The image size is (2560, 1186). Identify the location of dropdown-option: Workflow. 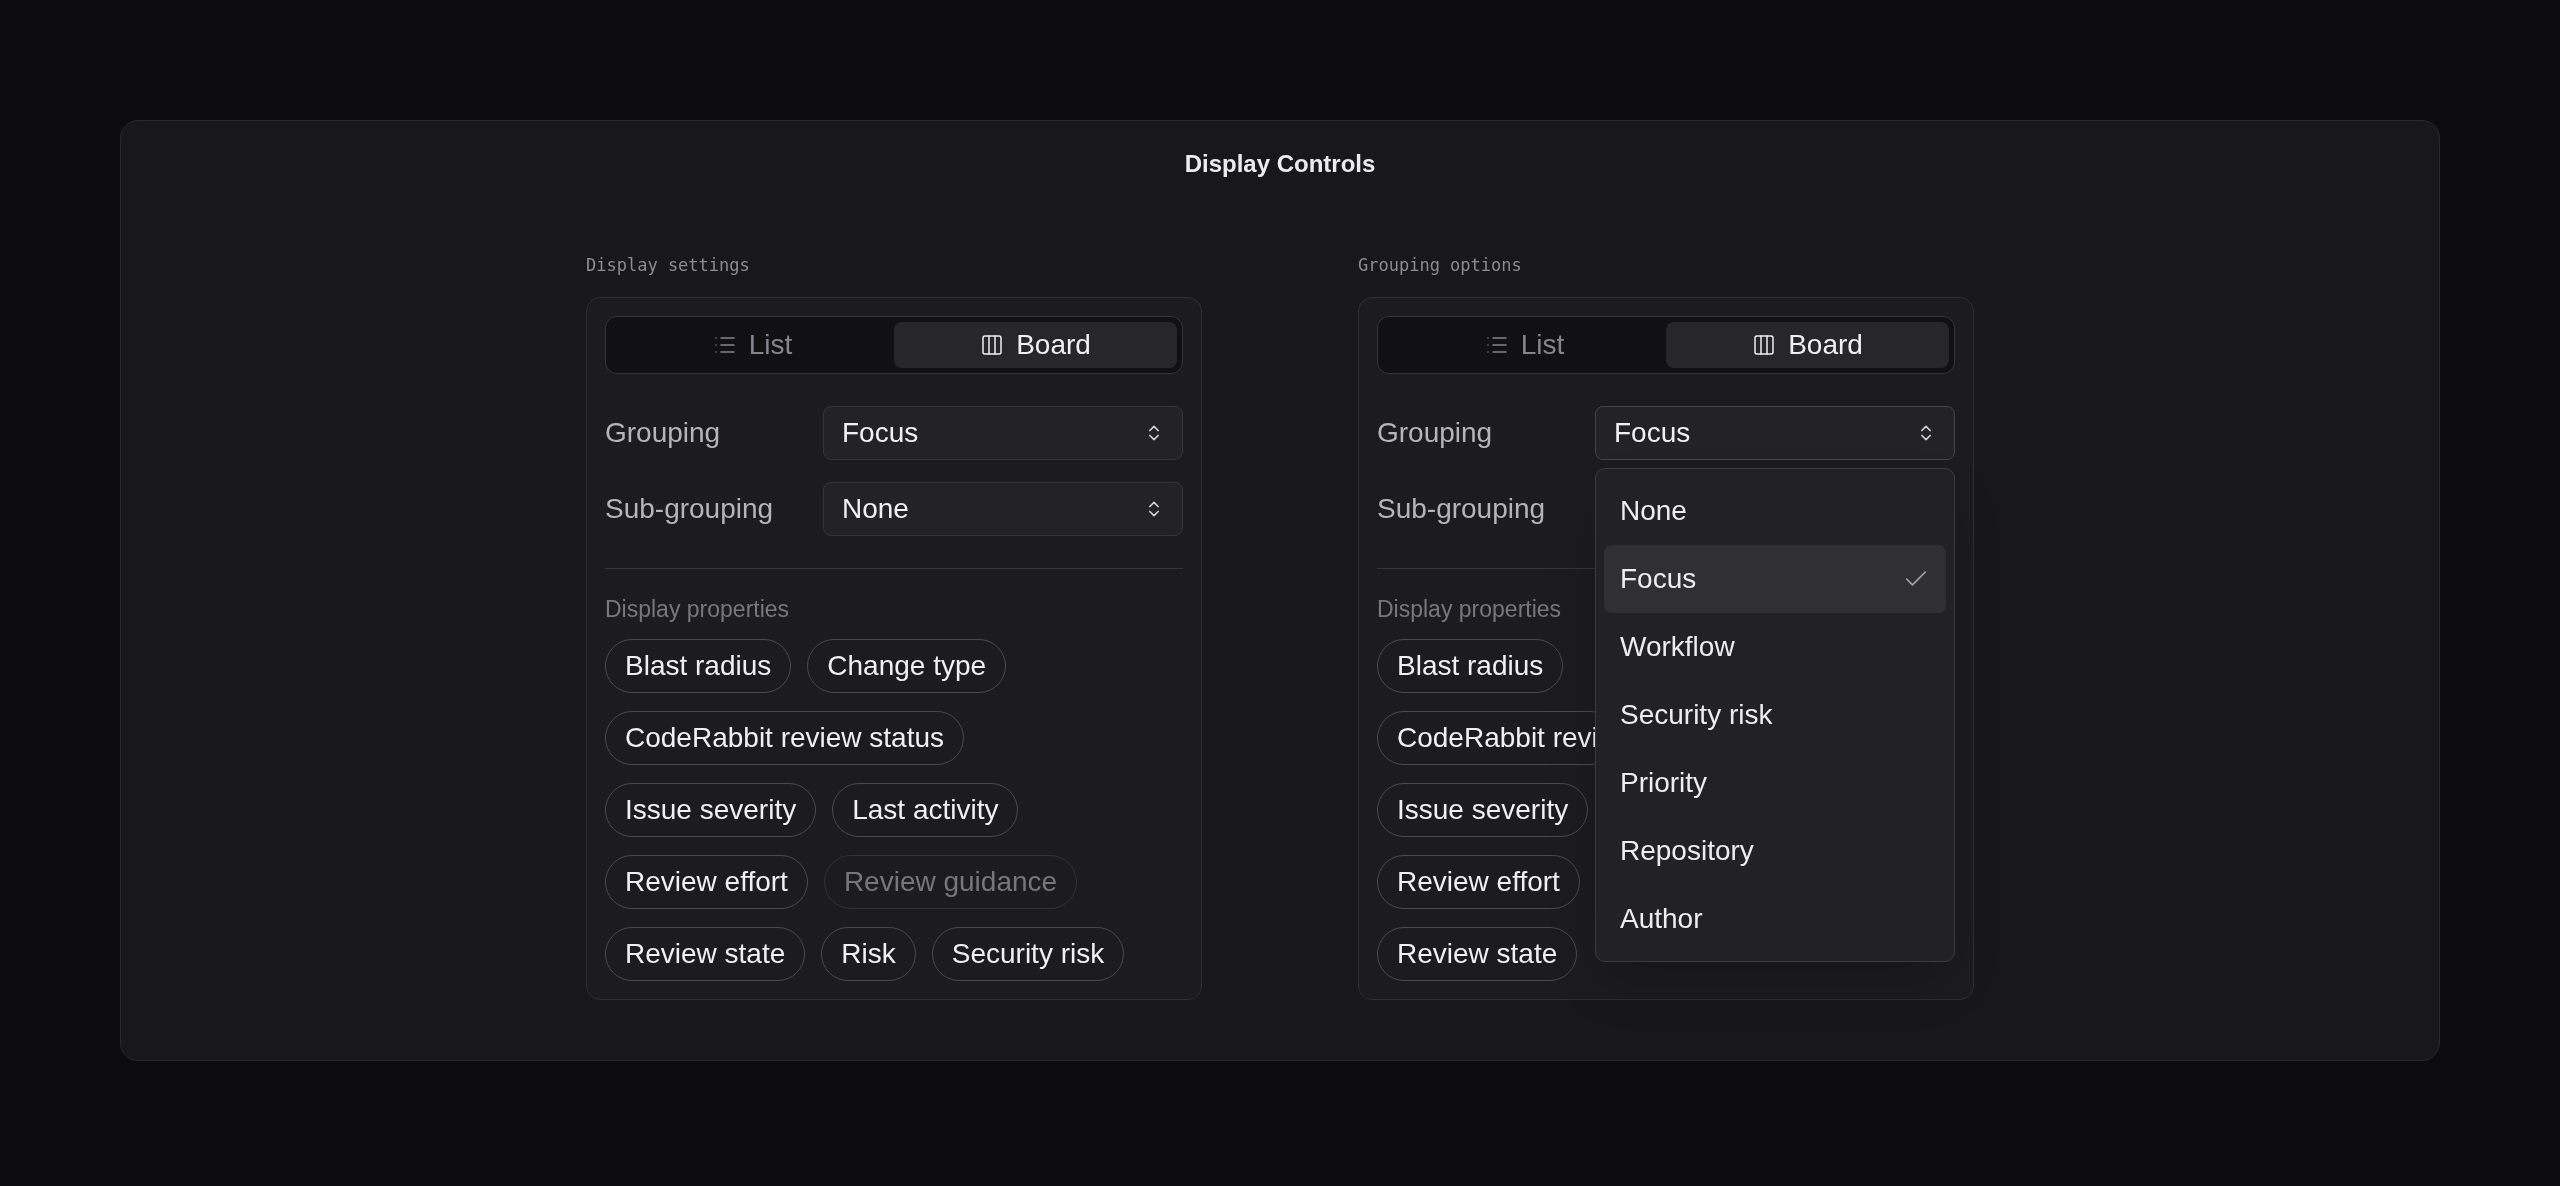
(1775, 647).